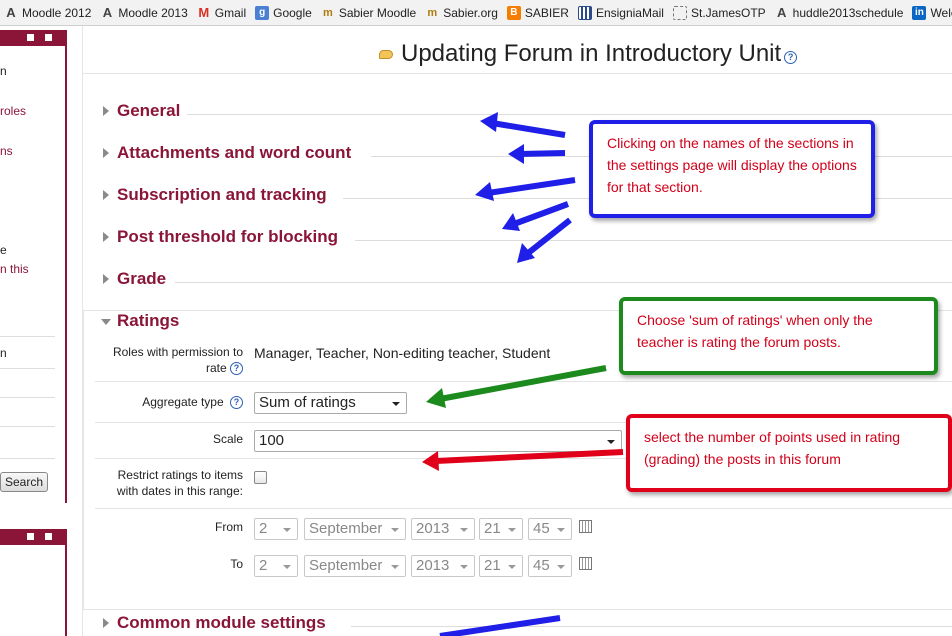 The image size is (952, 636). What do you see at coordinates (516, 386) in the screenshot?
I see `green-arrow` at bounding box center [516, 386].